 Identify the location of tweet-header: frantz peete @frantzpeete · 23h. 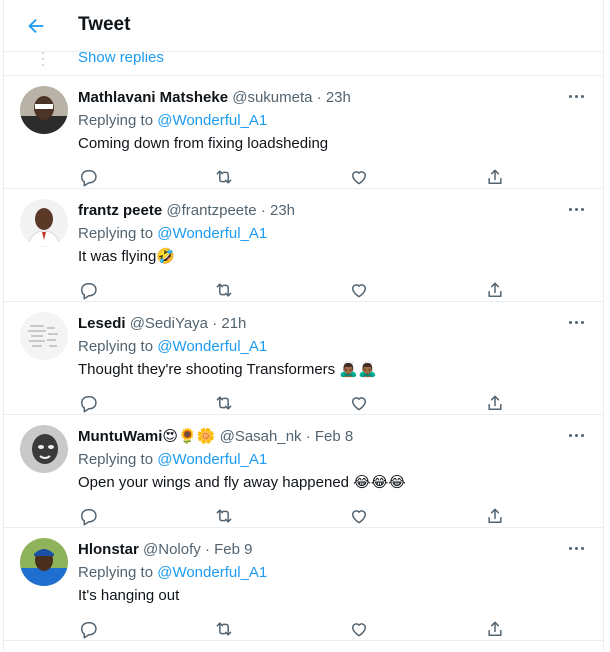
(186, 210).